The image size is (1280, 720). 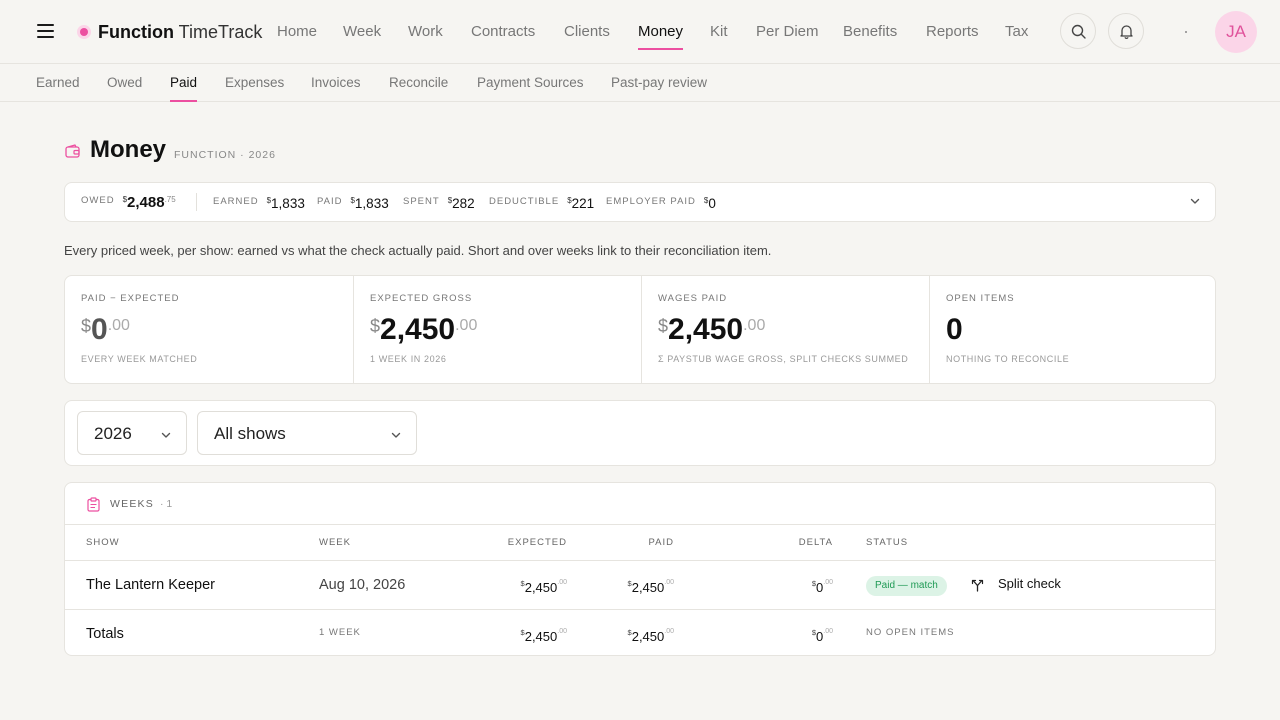 I want to click on page-title: Money, so click(x=128, y=149).